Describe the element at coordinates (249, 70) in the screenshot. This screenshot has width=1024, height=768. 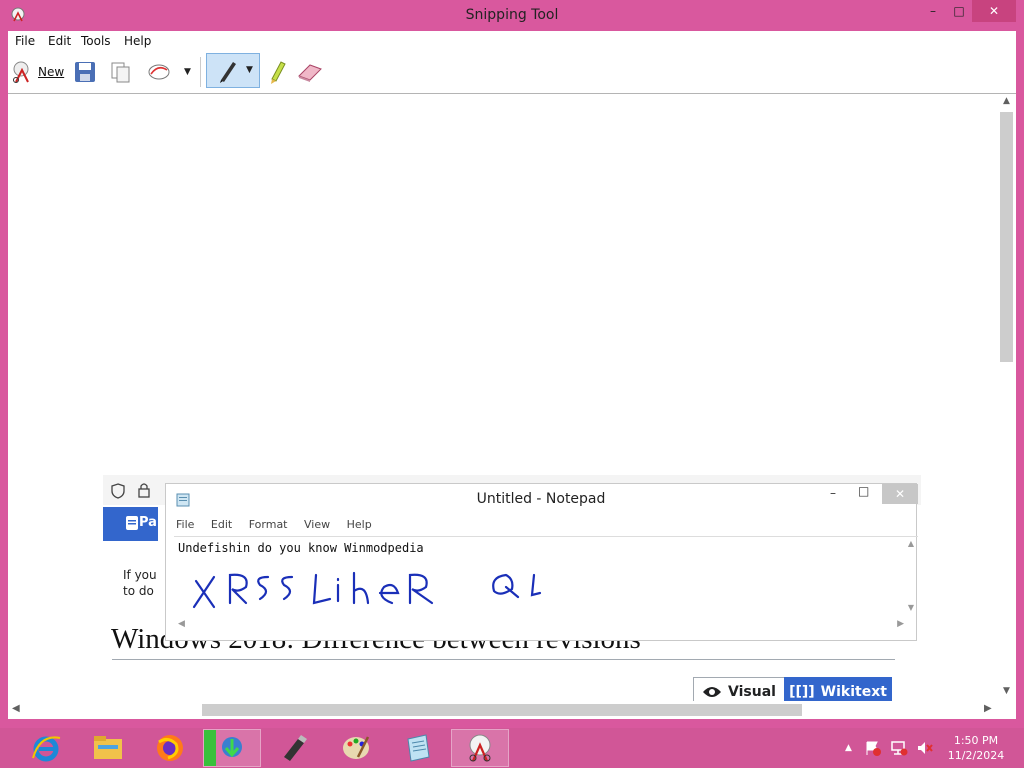
I see `pen-dropdown-icon: ▼` at that location.